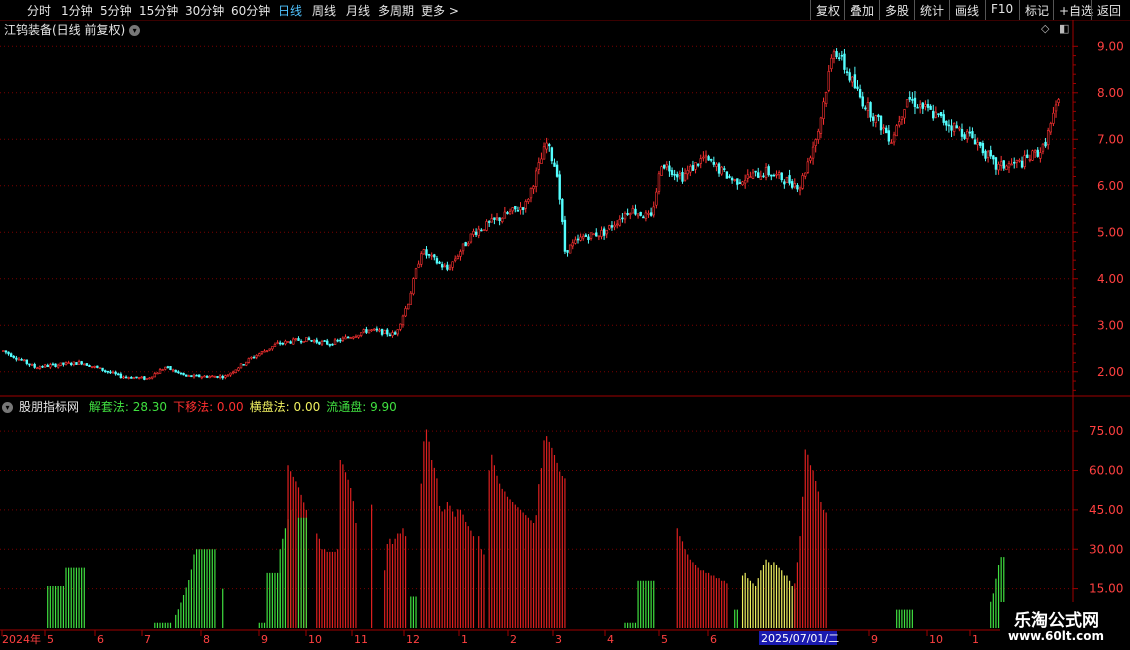 This screenshot has width=1130, height=650. I want to click on price-tick-label: 2.00, so click(1110, 372).